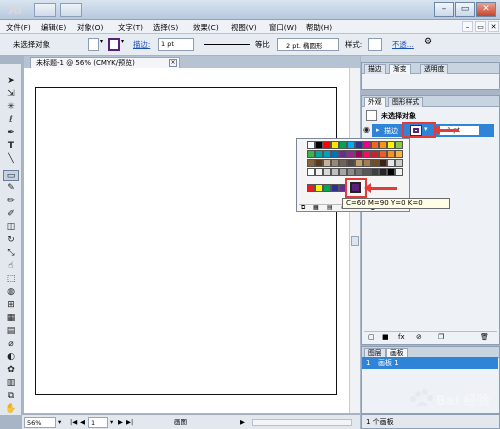 Image resolution: width=500 pixels, height=429 pixels. Describe the element at coordinates (428, 42) in the screenshot. I see `document-setup-icon: ⚙` at that location.